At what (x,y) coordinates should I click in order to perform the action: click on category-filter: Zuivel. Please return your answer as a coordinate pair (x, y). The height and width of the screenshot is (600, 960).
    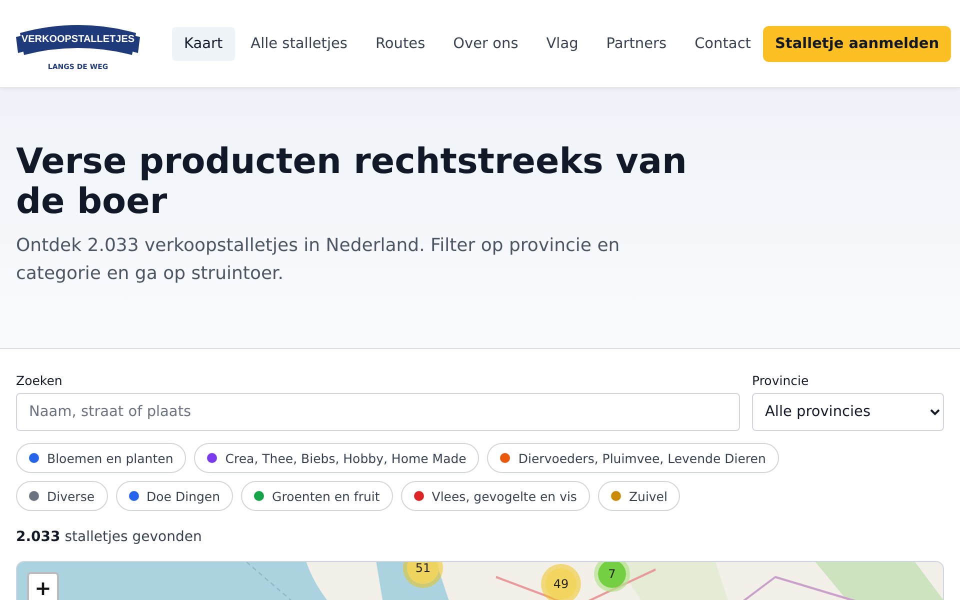
    Looking at the image, I should click on (639, 496).